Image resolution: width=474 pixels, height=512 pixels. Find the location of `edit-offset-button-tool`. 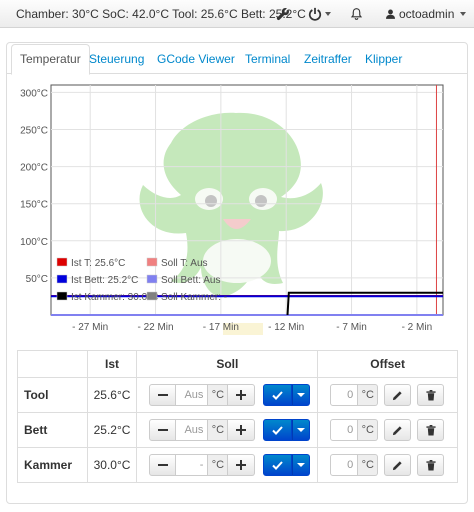

edit-offset-button-tool is located at coordinates (398, 395).